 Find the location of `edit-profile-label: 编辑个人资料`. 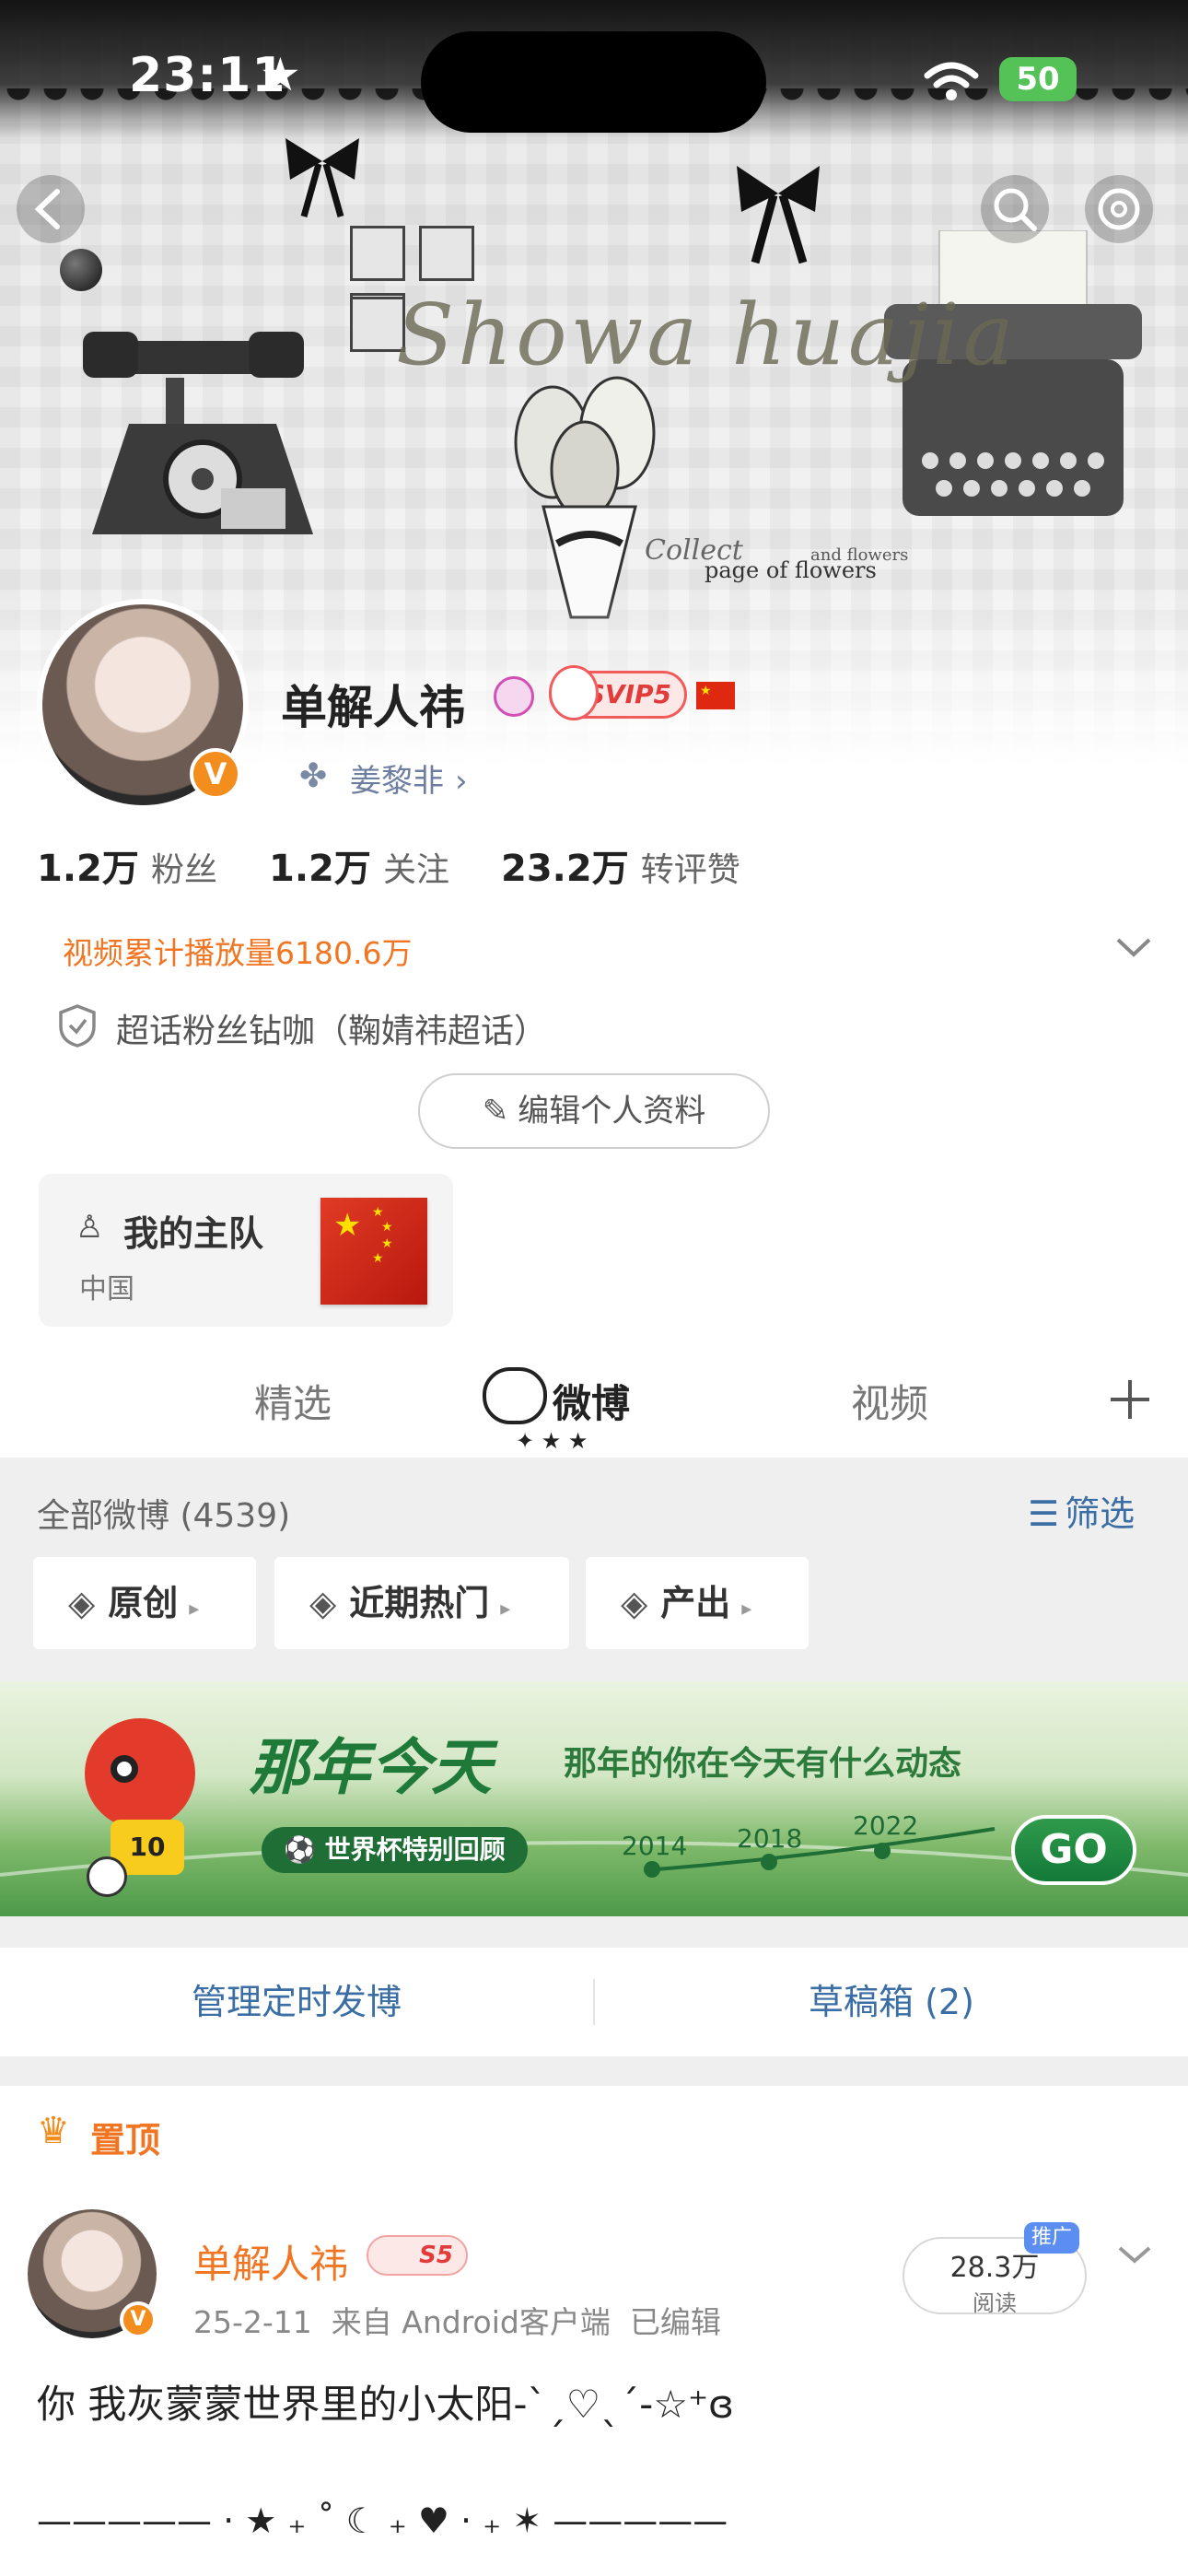

edit-profile-label: 编辑个人资料 is located at coordinates (612, 1111).